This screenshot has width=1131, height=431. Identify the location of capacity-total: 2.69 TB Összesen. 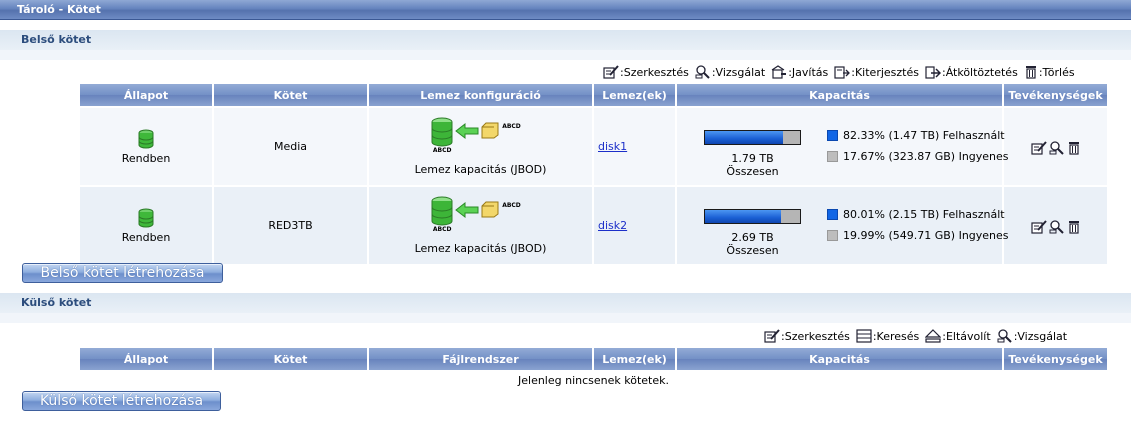
(752, 244).